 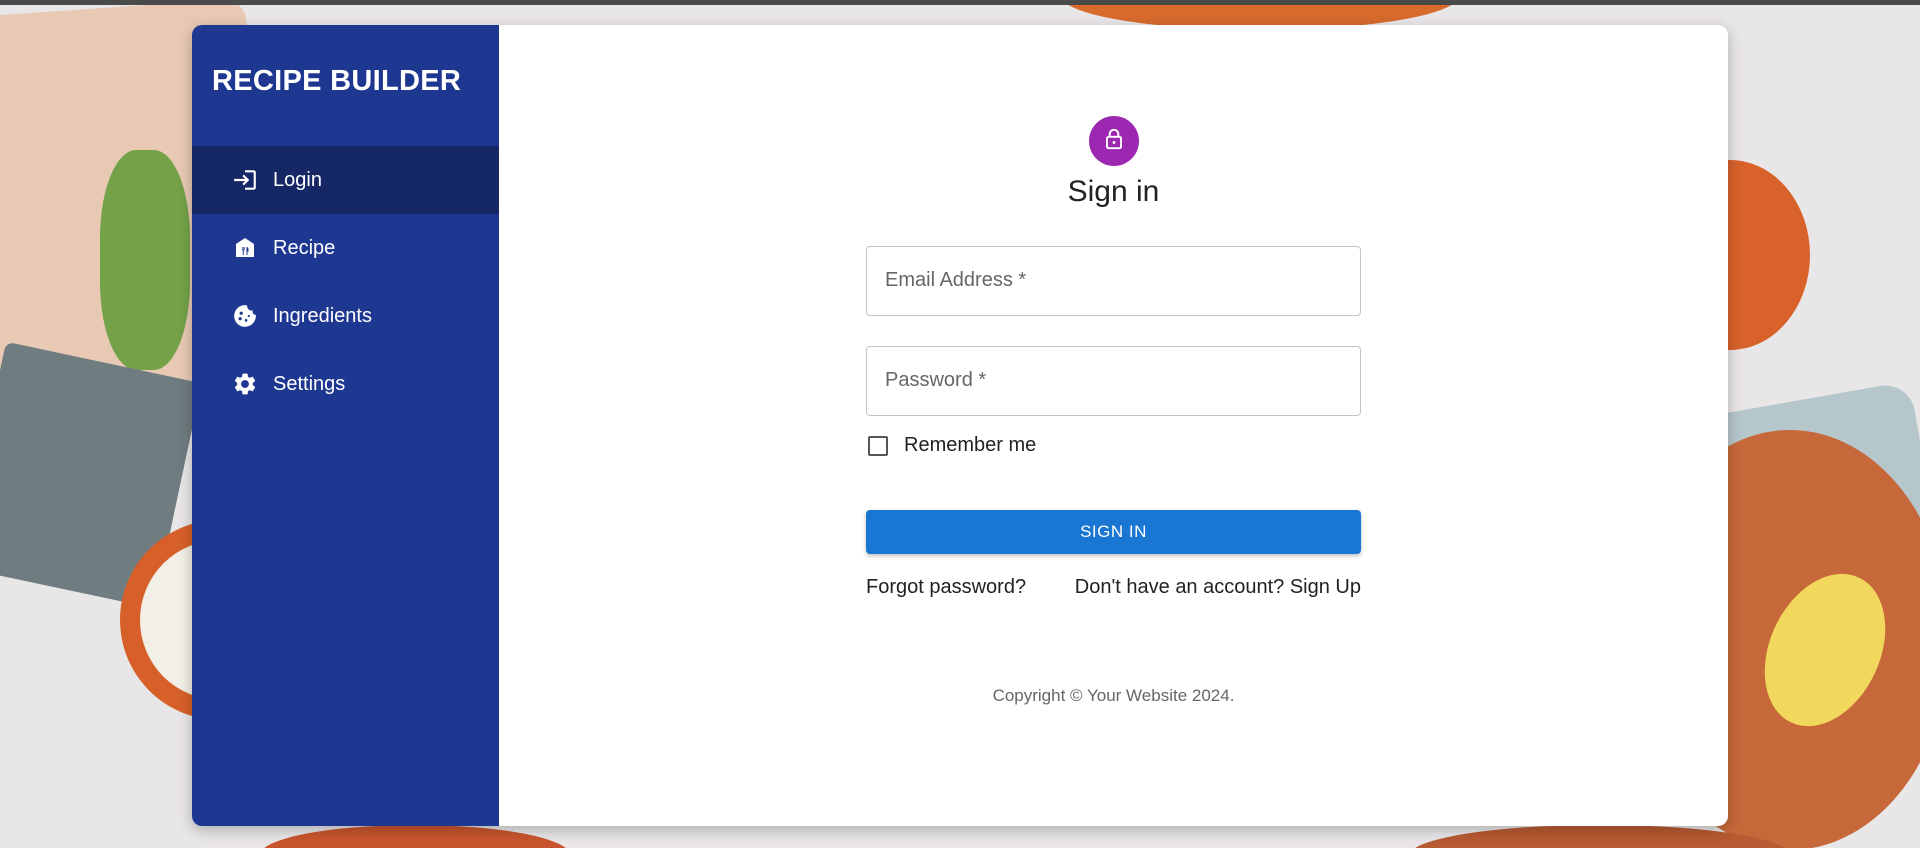 I want to click on sidebar-item-settings: Settings, so click(x=345, y=384).